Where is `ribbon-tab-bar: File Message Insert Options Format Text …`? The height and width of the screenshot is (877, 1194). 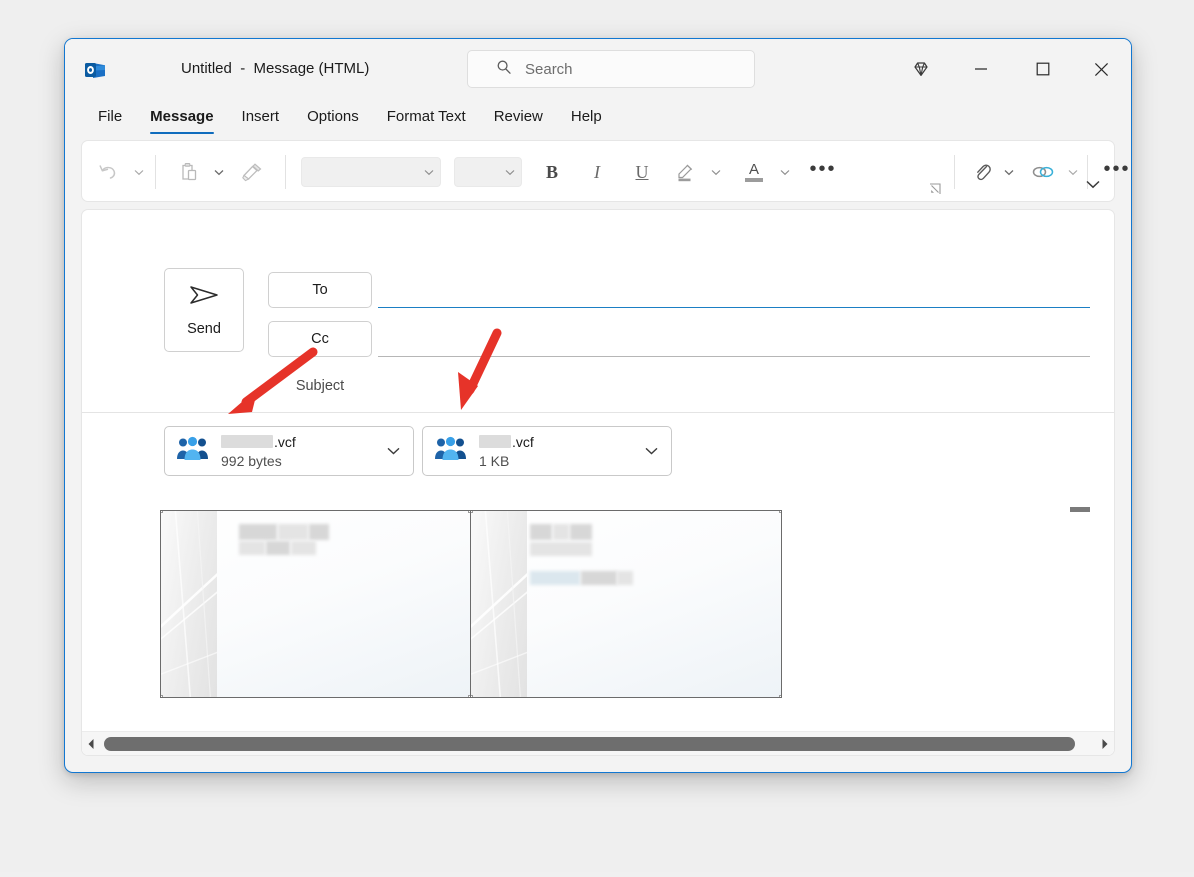 ribbon-tab-bar: File Message Insert Options Format Text … is located at coordinates (598, 120).